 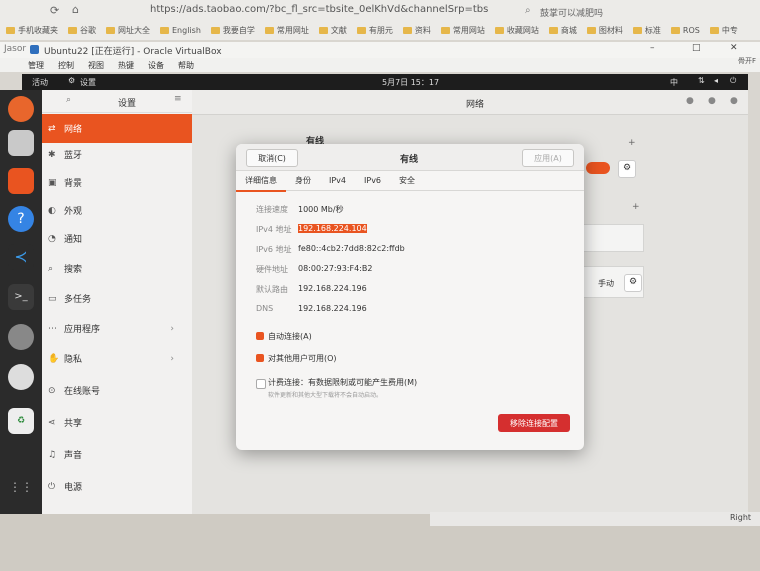 What do you see at coordinates (88, 82) in the screenshot?
I see `app-name: 设置` at bounding box center [88, 82].